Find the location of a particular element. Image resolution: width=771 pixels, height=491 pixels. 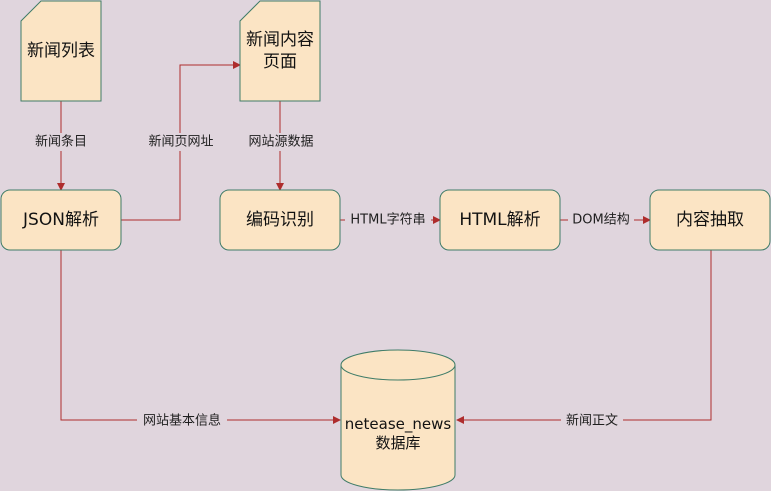

node-news-list: 新闻列表 is located at coordinates (61, 51).